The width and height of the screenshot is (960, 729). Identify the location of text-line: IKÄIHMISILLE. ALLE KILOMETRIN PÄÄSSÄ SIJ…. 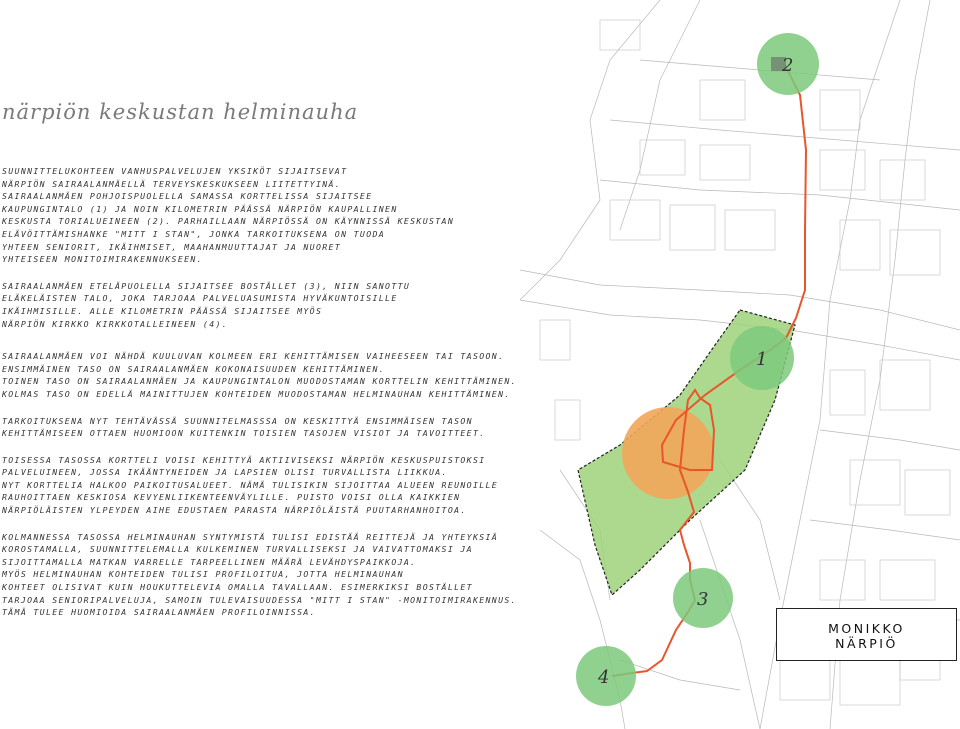
(162, 310).